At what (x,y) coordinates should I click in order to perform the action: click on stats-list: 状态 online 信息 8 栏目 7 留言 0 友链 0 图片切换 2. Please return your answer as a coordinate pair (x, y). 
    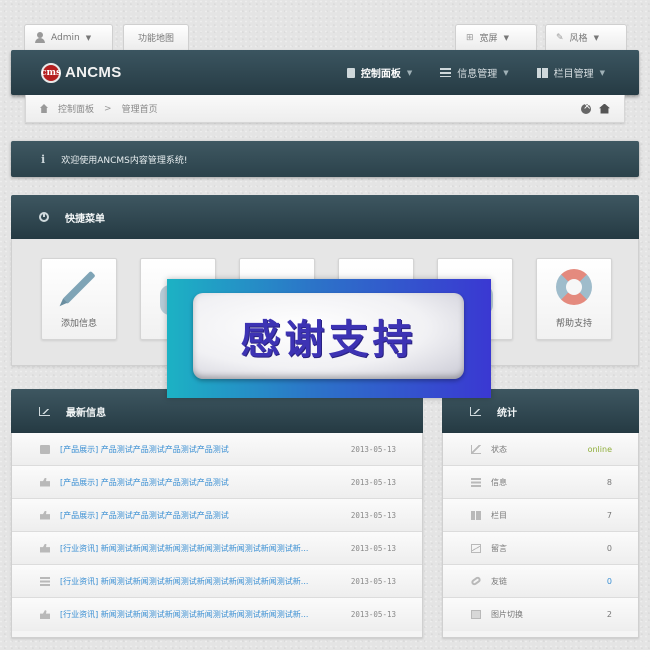
    Looking at the image, I should click on (540, 535).